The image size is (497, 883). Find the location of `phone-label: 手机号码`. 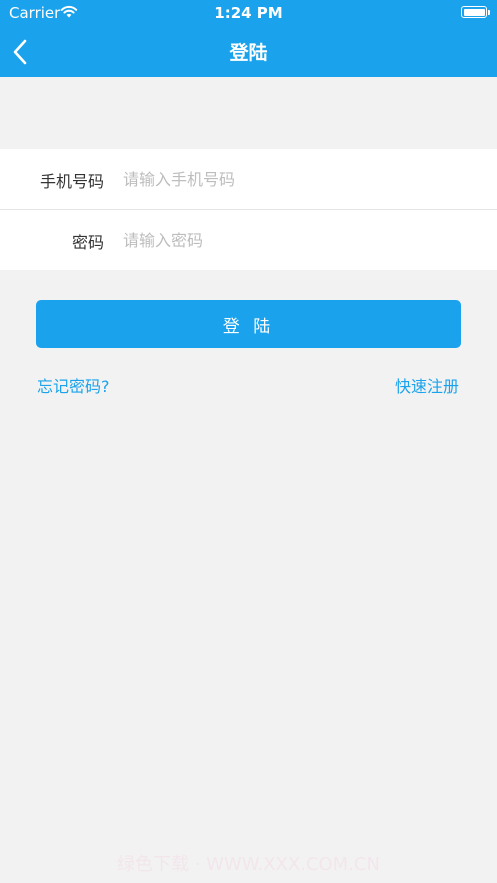

phone-label: 手机号码 is located at coordinates (71, 181).